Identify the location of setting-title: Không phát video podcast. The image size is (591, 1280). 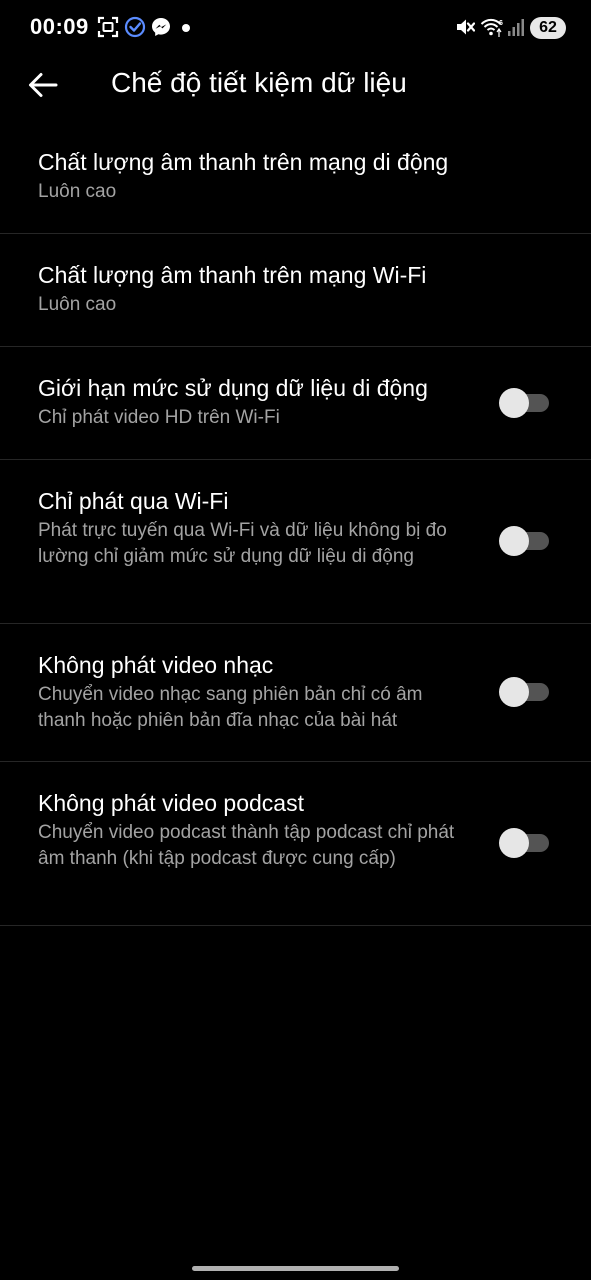
(171, 803).